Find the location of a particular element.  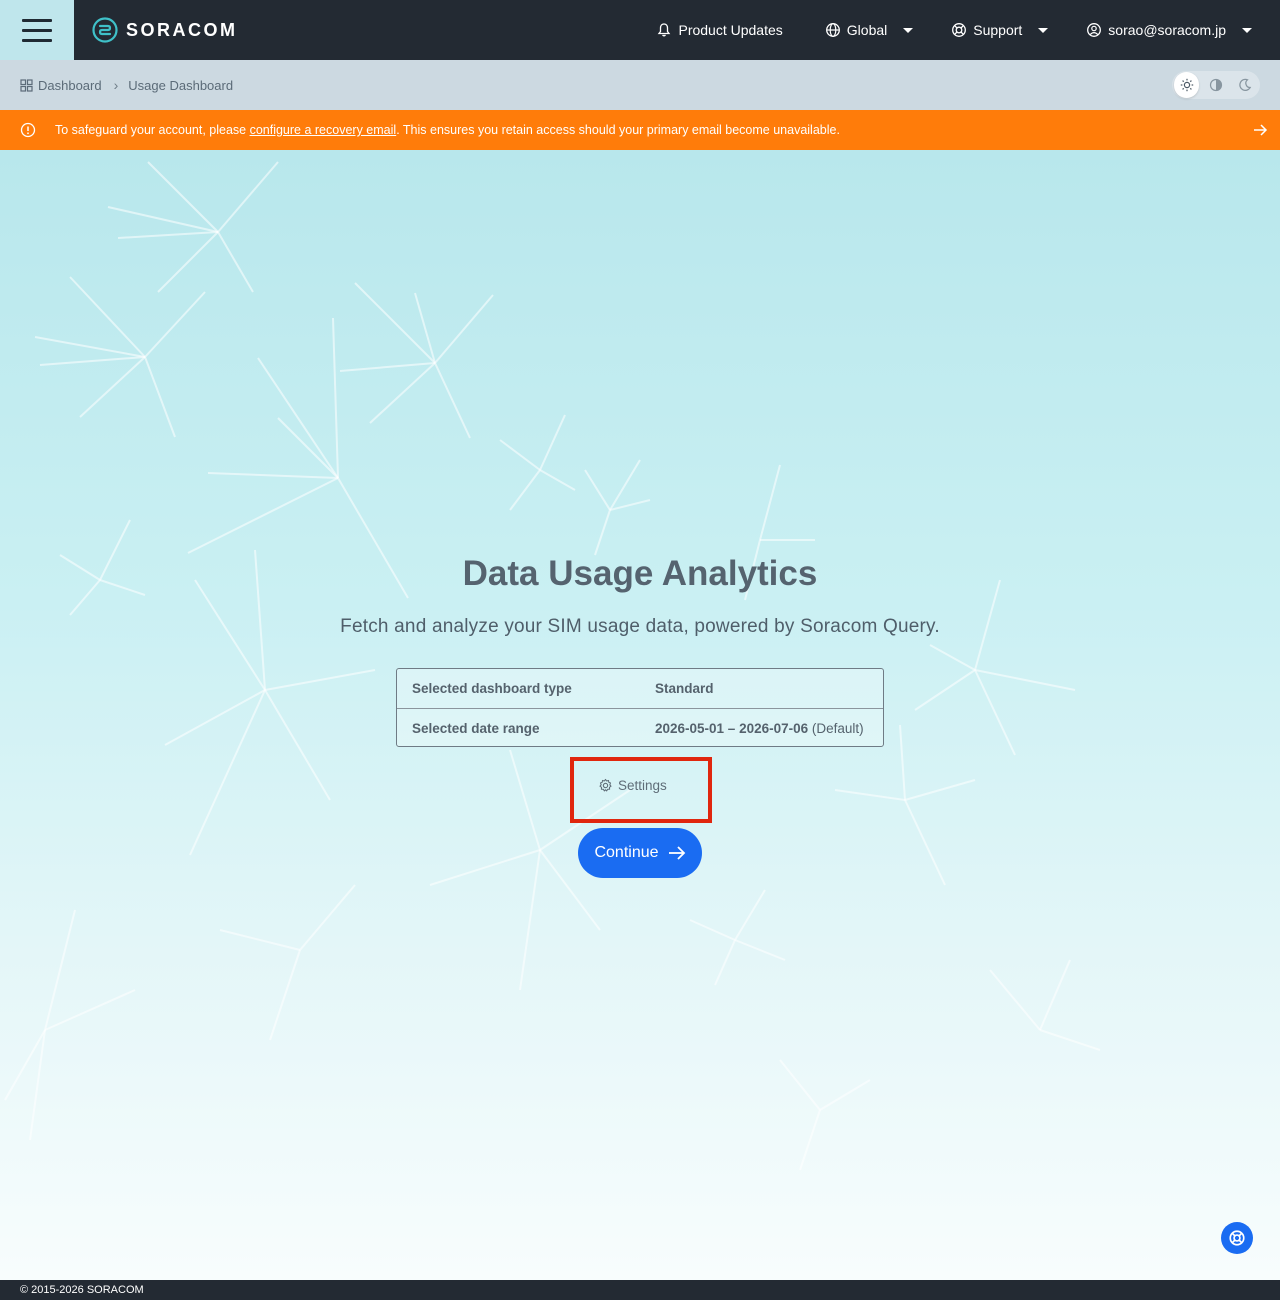

summary-value: Standard is located at coordinates (684, 688).